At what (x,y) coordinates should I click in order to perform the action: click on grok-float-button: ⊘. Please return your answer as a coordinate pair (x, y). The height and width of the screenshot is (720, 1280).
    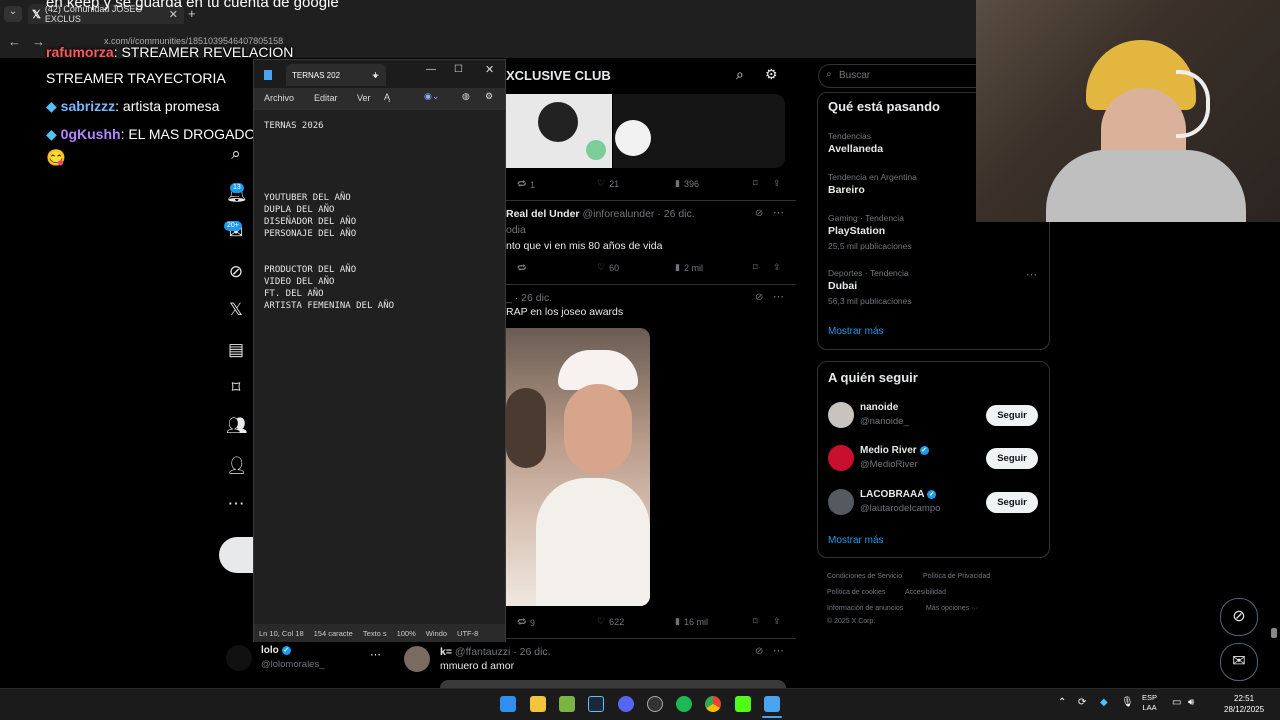
    Looking at the image, I should click on (1239, 617).